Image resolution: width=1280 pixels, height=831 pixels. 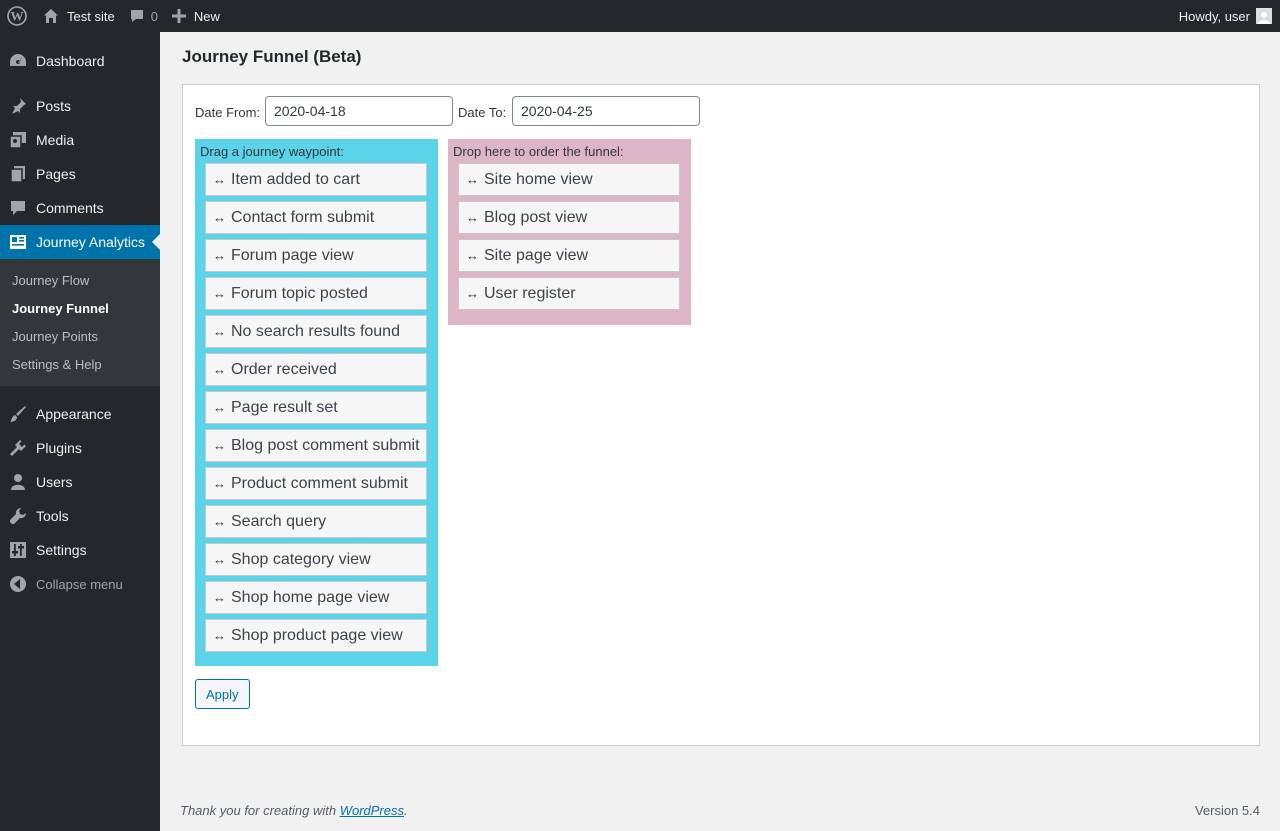 I want to click on waypoint-item: ↔ Forum topic posted, so click(x=316, y=293).